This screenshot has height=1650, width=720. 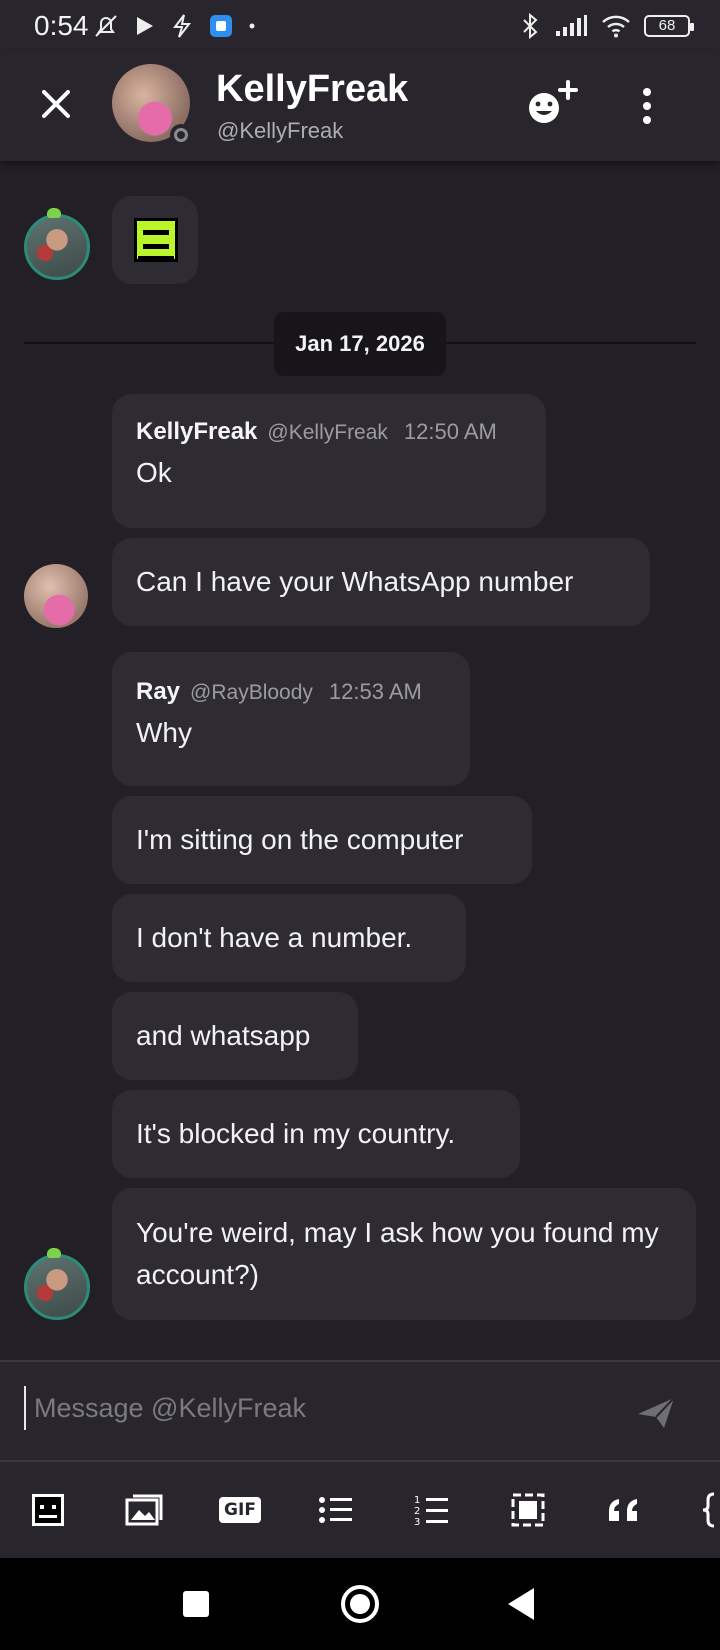 I want to click on bluetooth-icon, so click(x=530, y=26).